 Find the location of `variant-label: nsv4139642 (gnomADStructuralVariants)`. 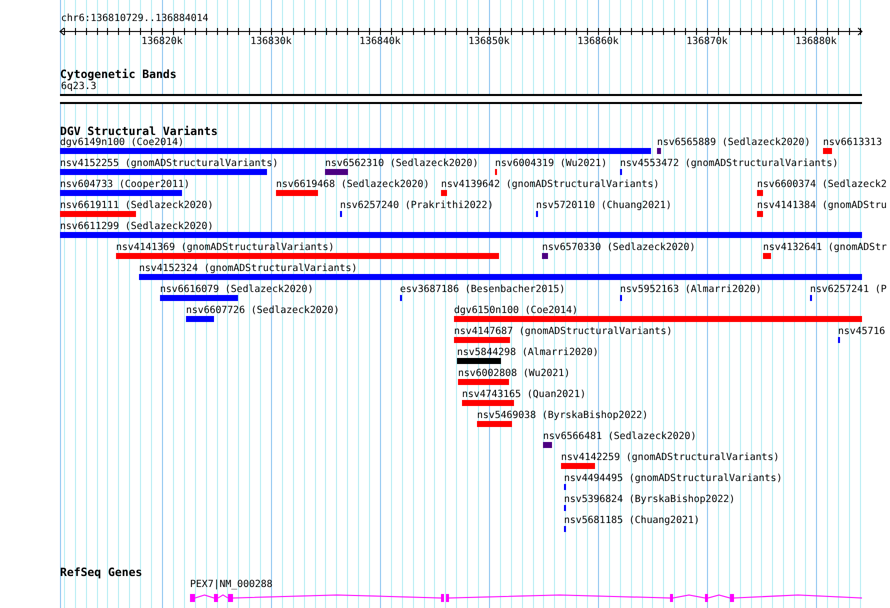

variant-label: nsv4139642 (gnomADStructuralVariants) is located at coordinates (550, 185).